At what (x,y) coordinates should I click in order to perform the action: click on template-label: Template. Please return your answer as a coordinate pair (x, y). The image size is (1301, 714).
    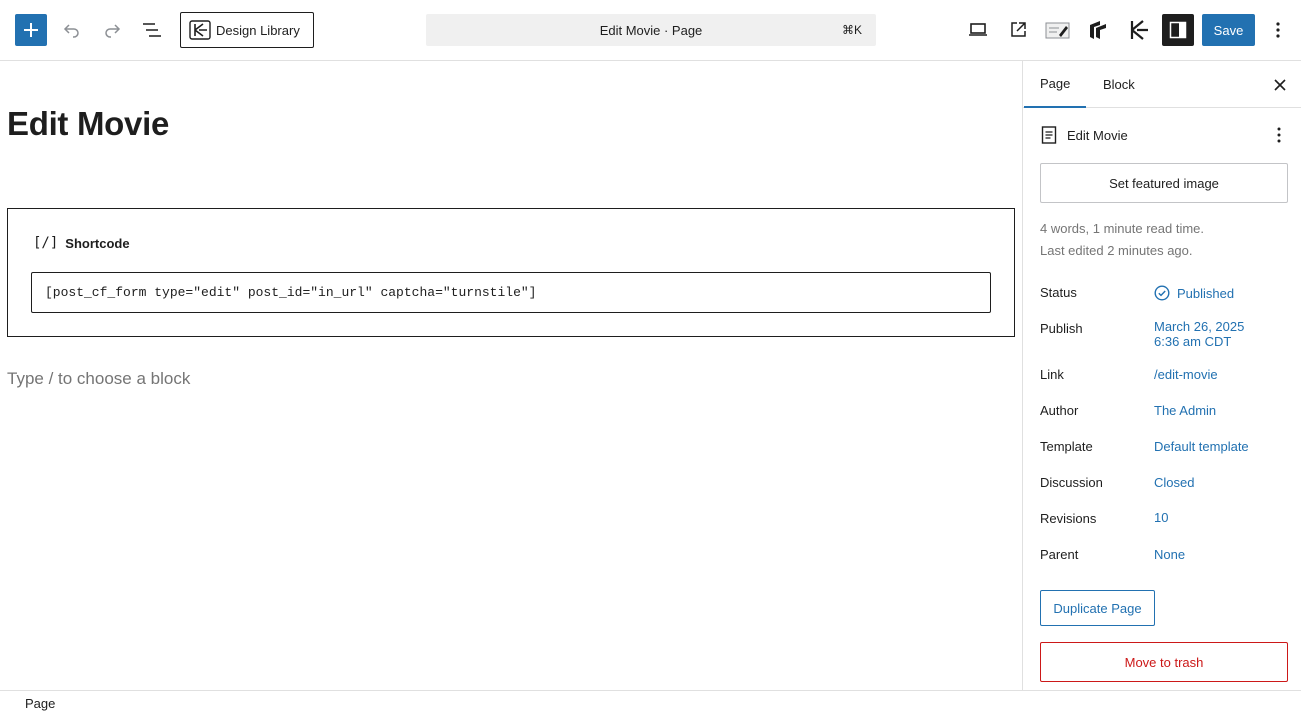
    Looking at the image, I should click on (1066, 446).